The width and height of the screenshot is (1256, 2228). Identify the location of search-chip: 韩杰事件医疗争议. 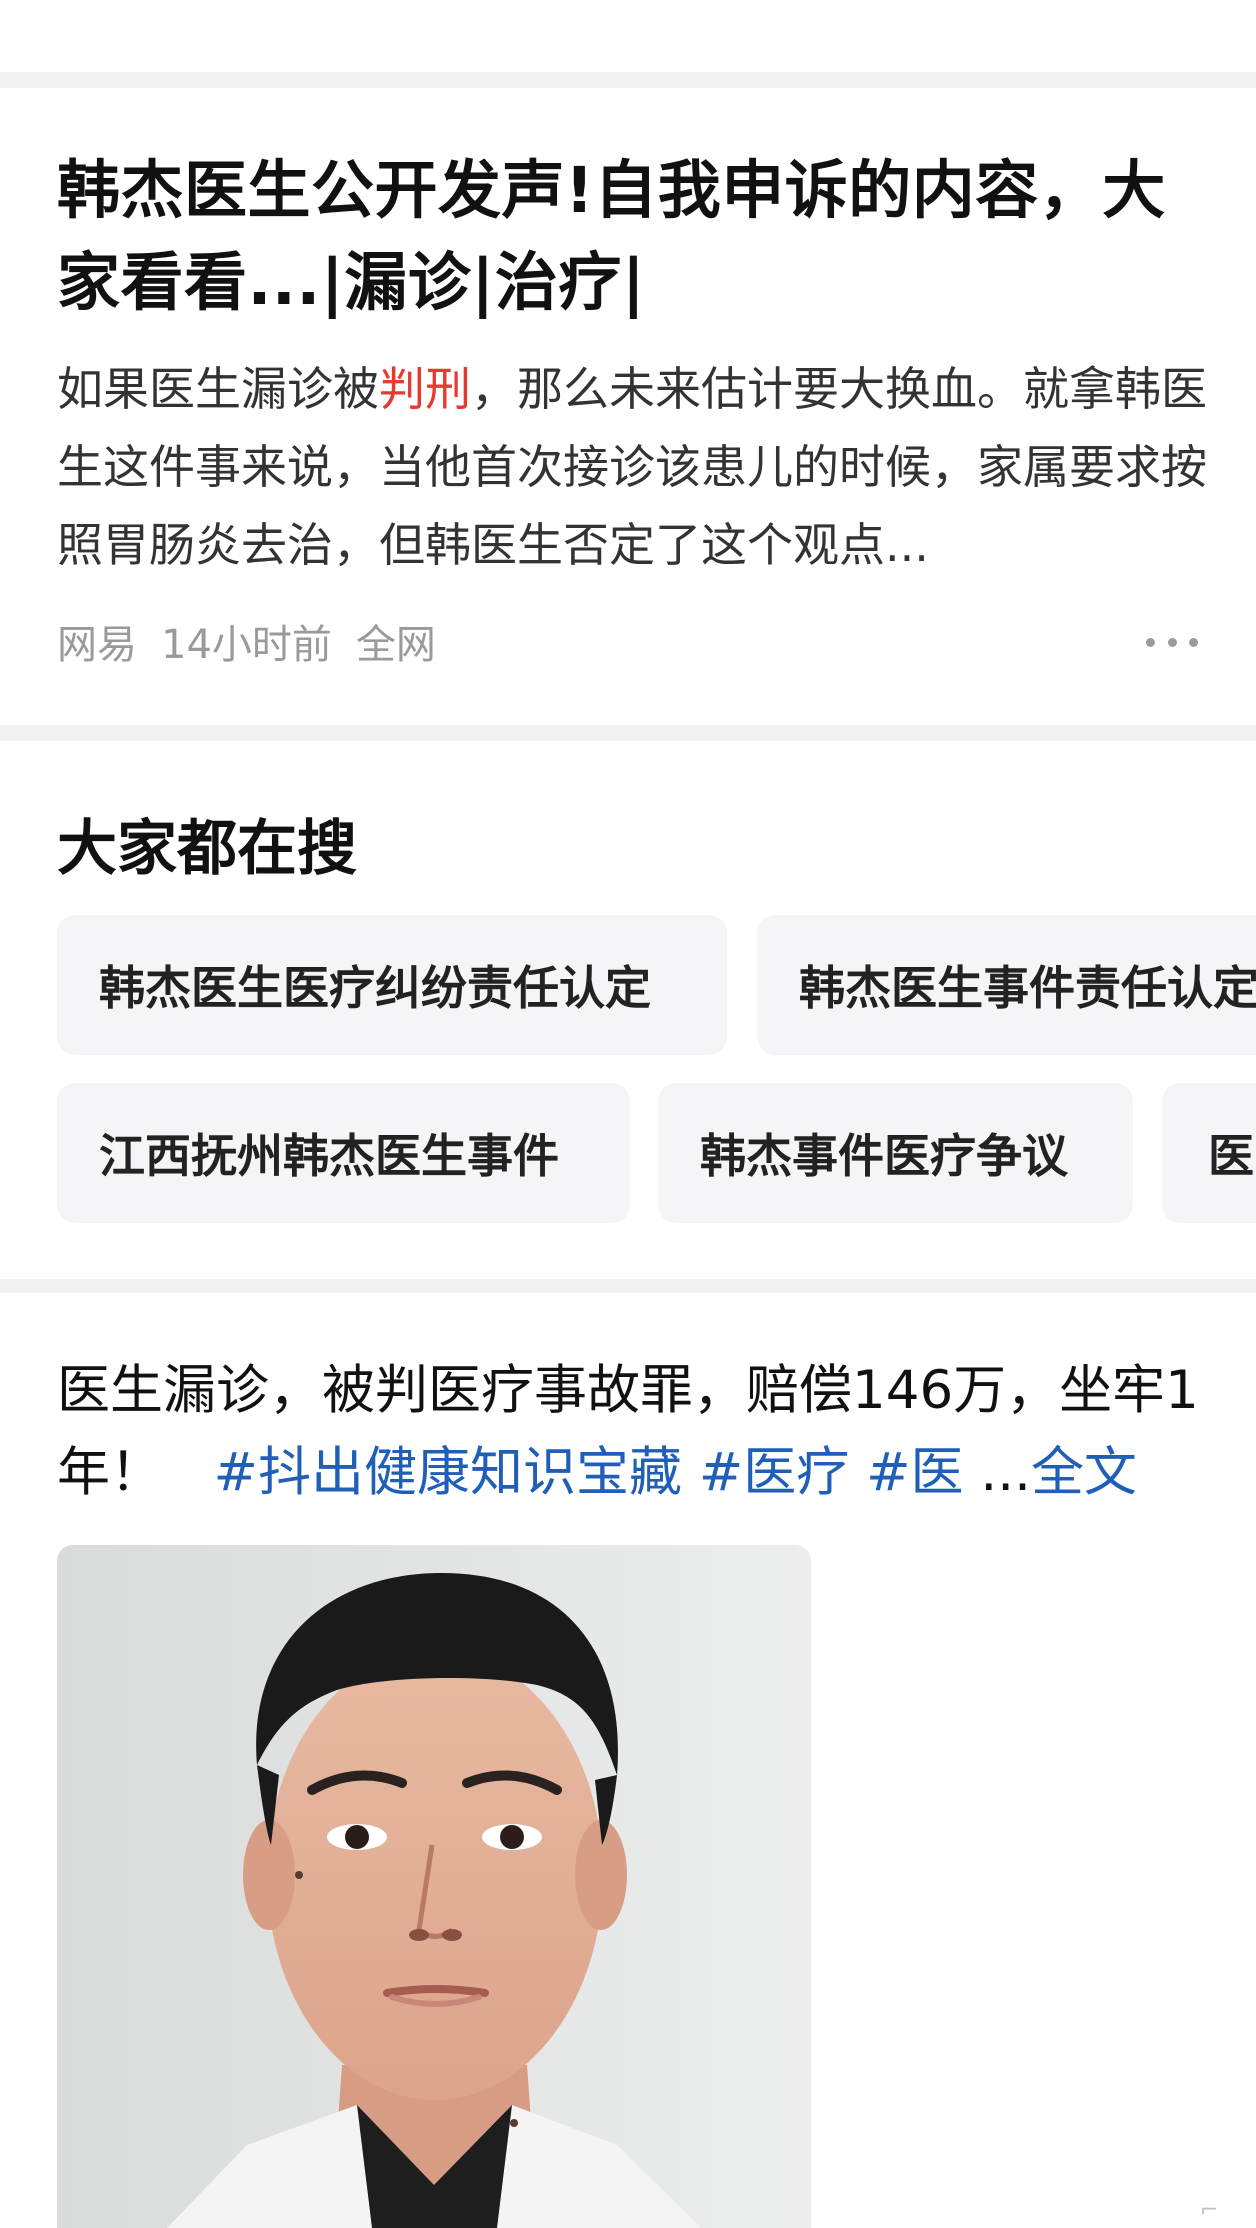
(895, 1153).